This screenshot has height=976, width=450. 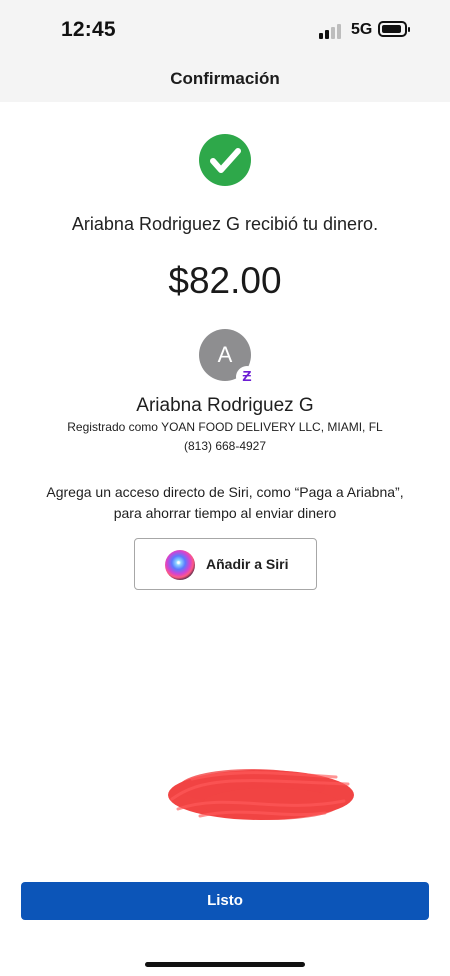 I want to click on header-area: 12:45 5G Confirmación, so click(x=225, y=51).